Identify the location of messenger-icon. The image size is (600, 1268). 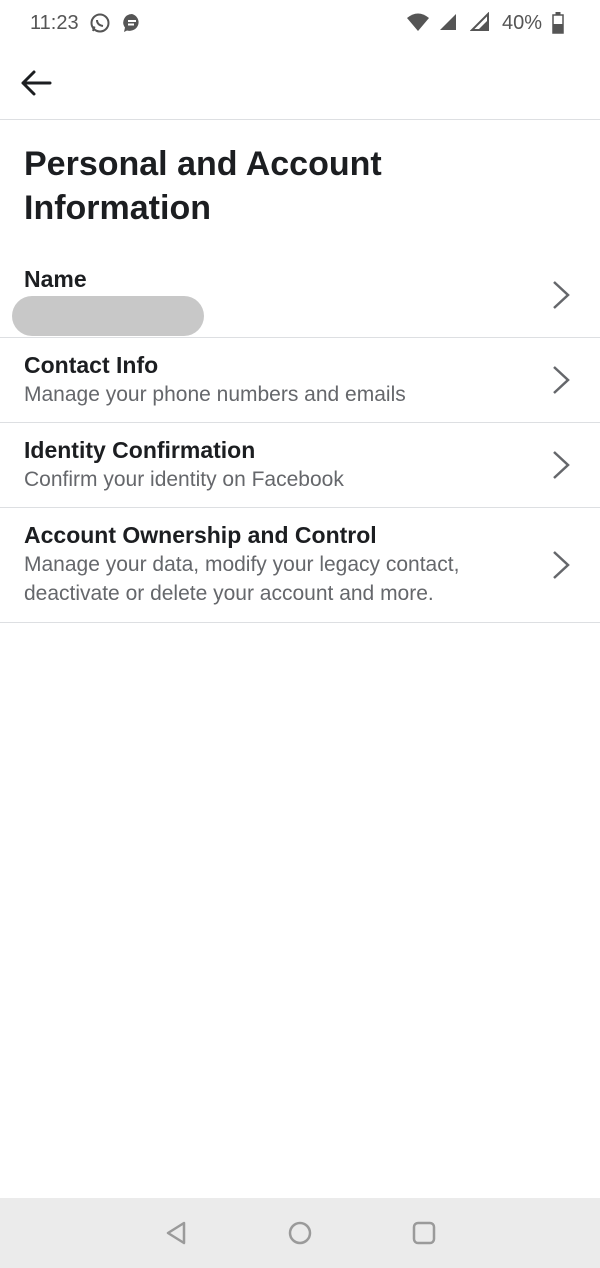
(132, 23).